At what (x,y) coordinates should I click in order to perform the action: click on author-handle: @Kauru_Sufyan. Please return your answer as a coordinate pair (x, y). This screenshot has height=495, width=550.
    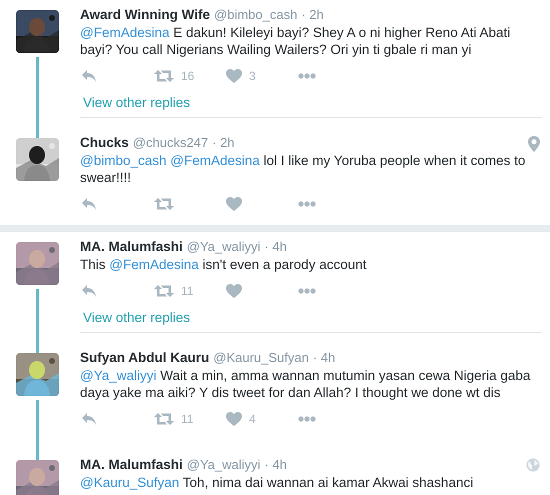
    Looking at the image, I should click on (261, 358).